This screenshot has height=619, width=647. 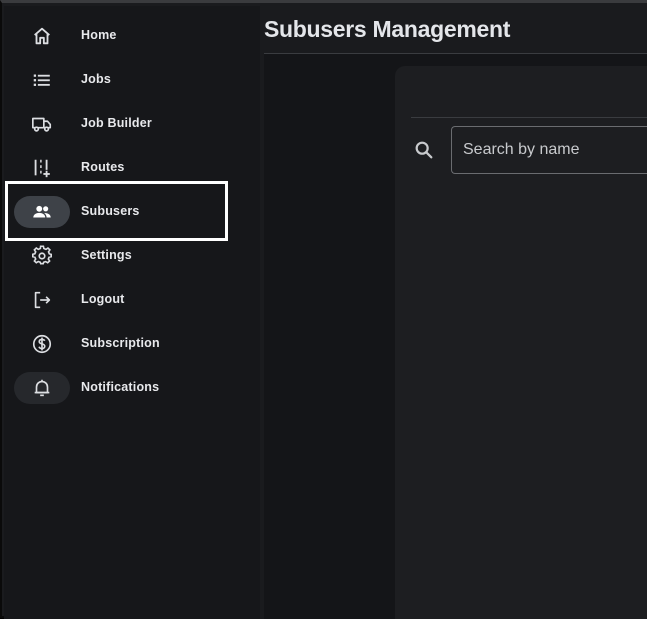 I want to click on sidebar-item-job-builder: Job Builder, so click(x=132, y=123).